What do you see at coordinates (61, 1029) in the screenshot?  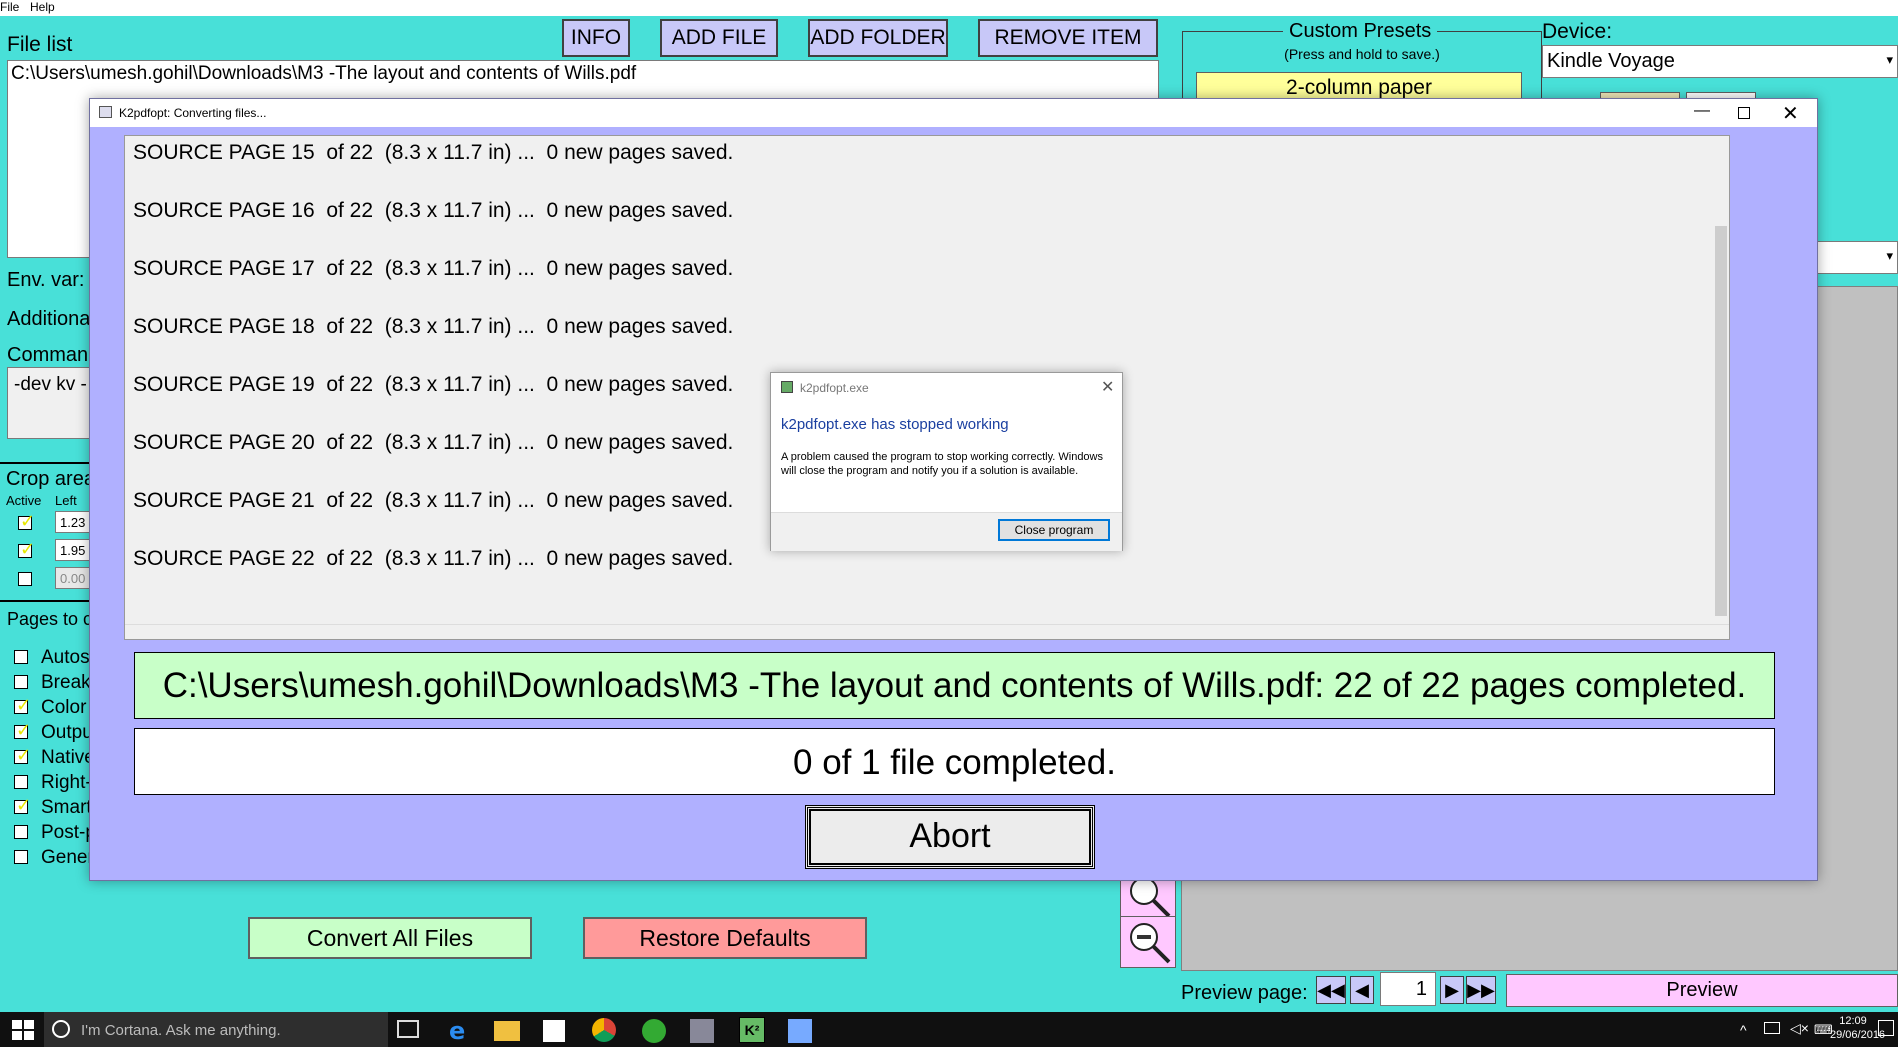 I see `cortana-icon` at bounding box center [61, 1029].